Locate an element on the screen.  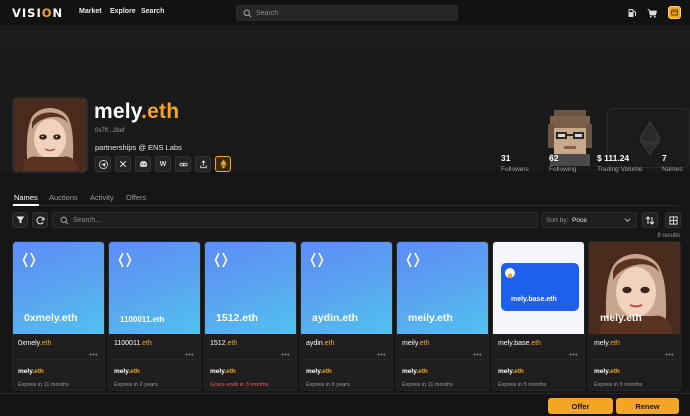
name-card-title: aydin.eth is located at coordinates (320, 343).